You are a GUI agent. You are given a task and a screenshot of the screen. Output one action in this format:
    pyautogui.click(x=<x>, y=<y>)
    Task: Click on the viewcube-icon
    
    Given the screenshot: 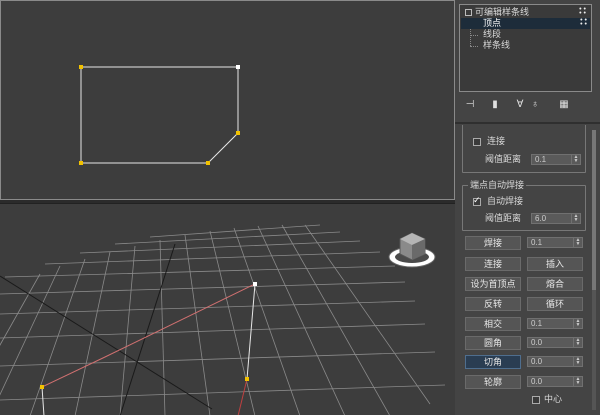 What is the action you would take?
    pyautogui.click(x=412, y=250)
    